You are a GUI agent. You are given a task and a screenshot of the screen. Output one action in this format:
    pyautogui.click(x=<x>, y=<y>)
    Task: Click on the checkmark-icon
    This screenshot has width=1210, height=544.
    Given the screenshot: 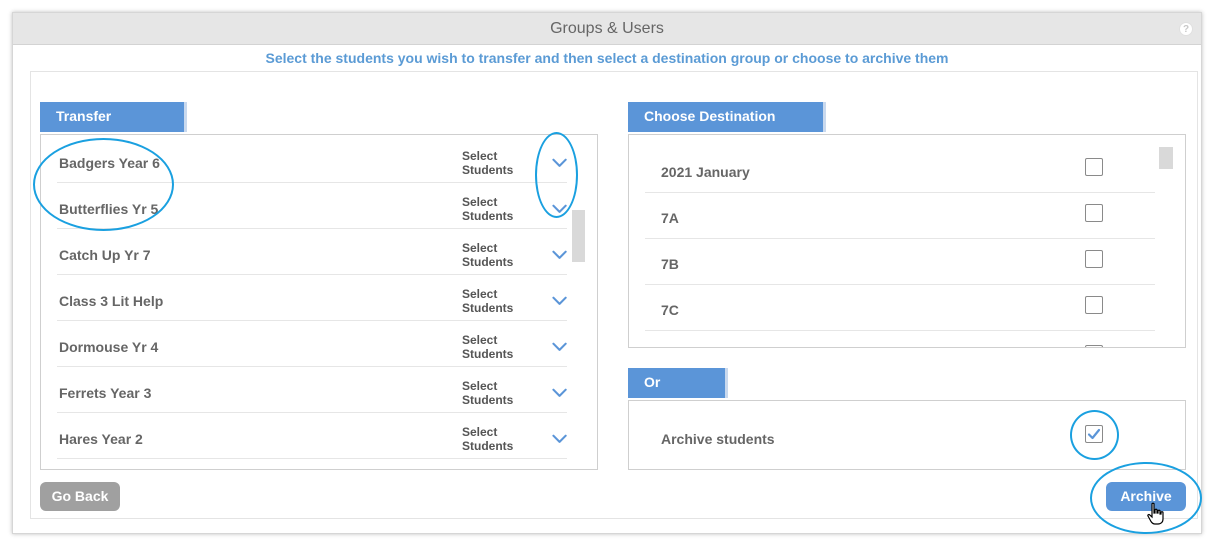 What is the action you would take?
    pyautogui.click(x=1094, y=434)
    